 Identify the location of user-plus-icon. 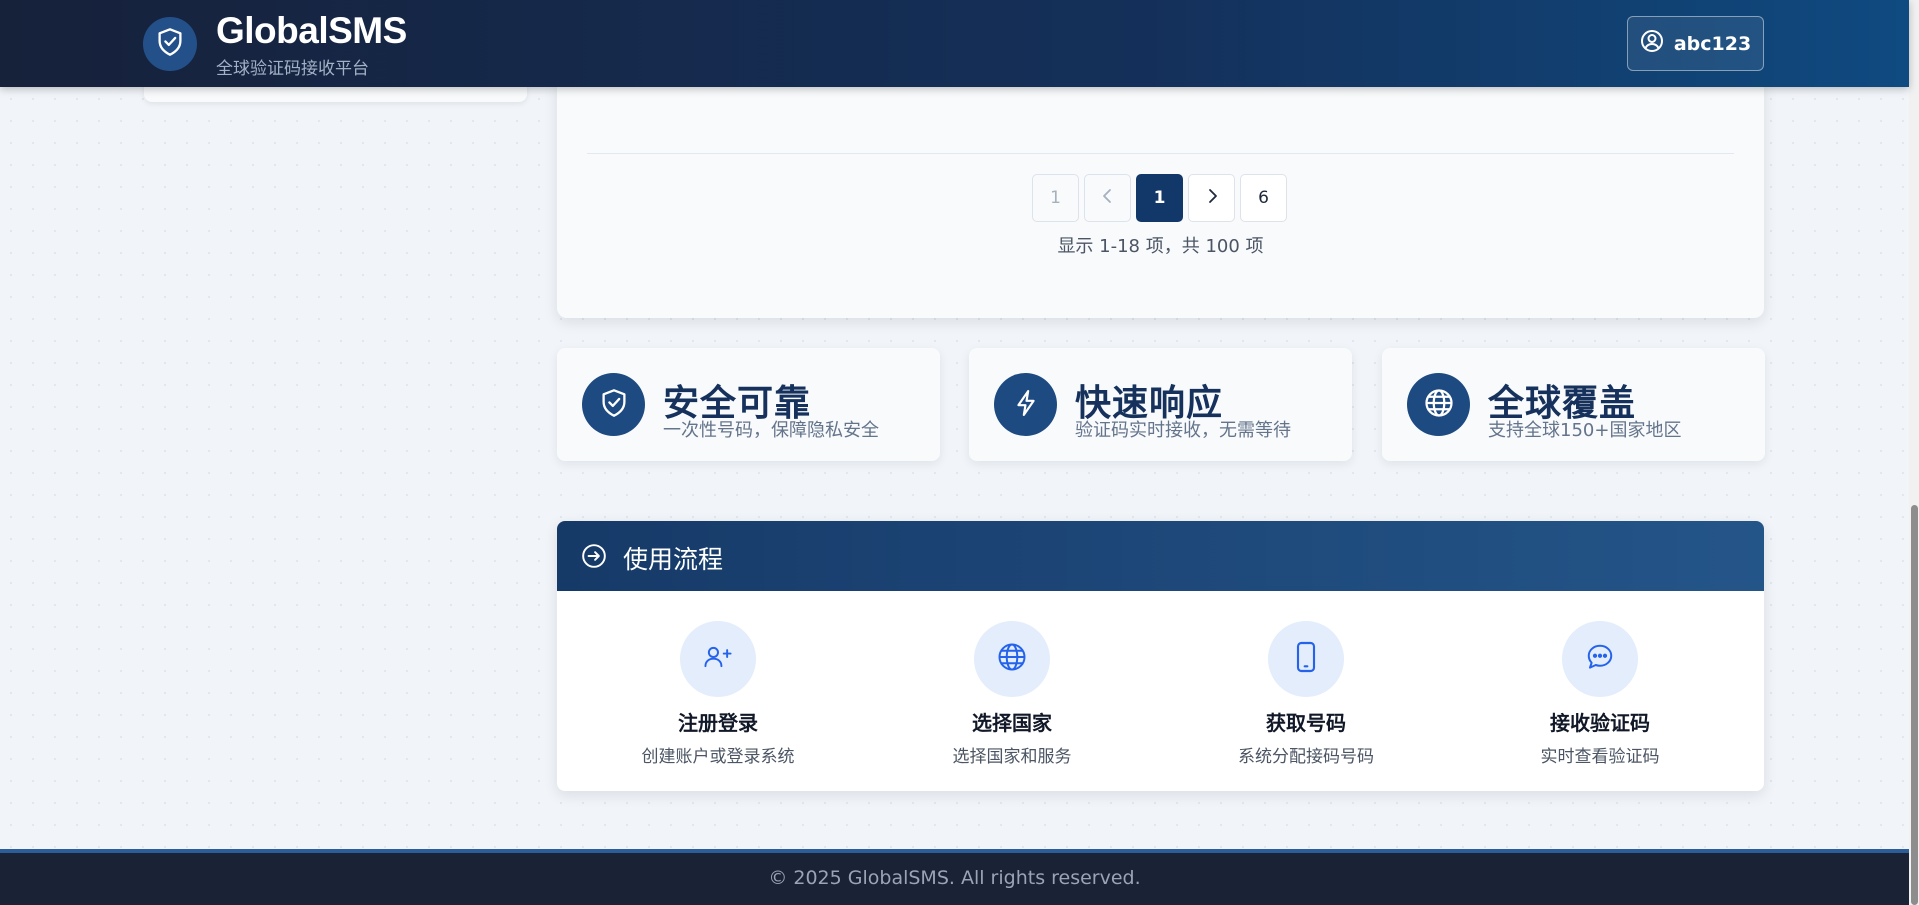
(718, 659).